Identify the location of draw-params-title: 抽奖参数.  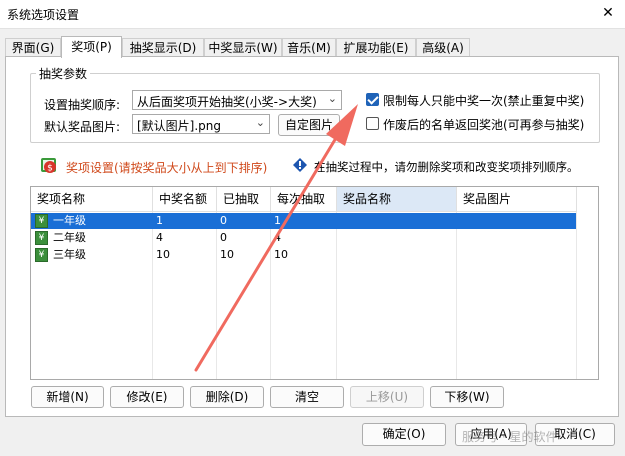
(63, 73).